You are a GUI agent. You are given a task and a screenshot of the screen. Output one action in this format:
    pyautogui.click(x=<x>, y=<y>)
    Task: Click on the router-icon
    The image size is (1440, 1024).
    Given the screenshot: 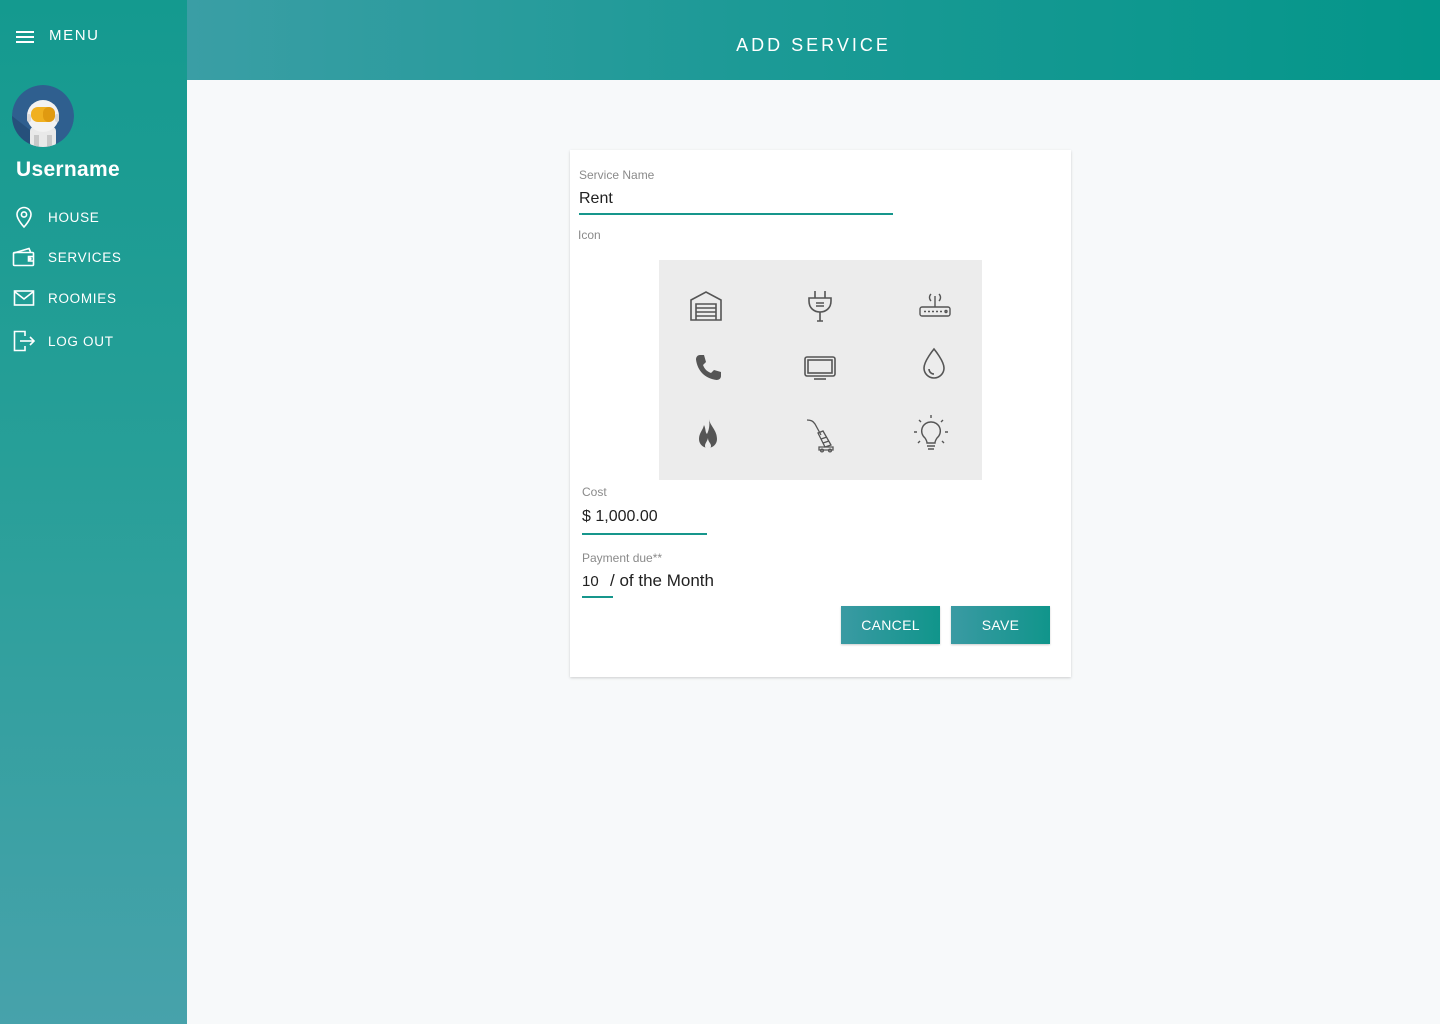 What is the action you would take?
    pyautogui.click(x=935, y=306)
    